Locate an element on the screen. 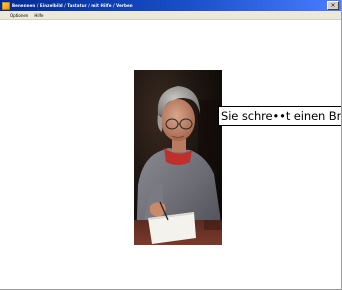  caption-box: Sie schre••t einen Brief. is located at coordinates (279, 116).